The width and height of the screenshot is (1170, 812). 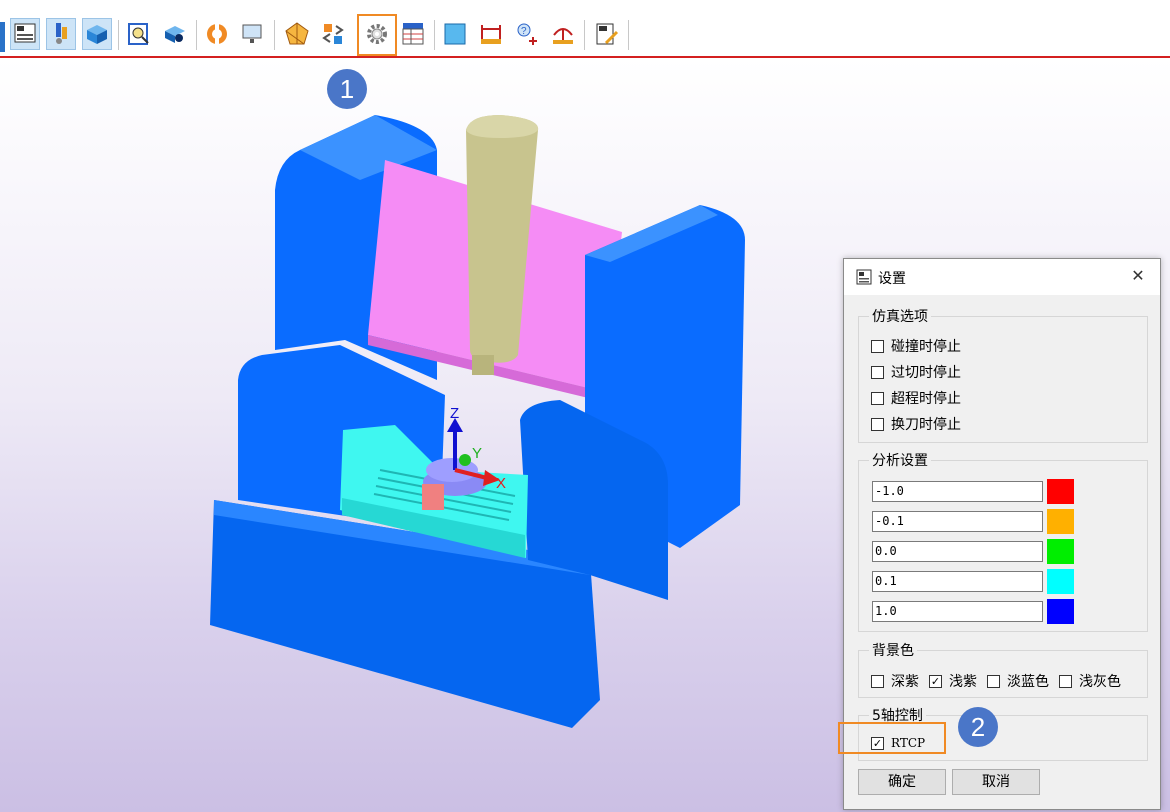 I want to click on threshold-input: -0.1, so click(x=957, y=521).